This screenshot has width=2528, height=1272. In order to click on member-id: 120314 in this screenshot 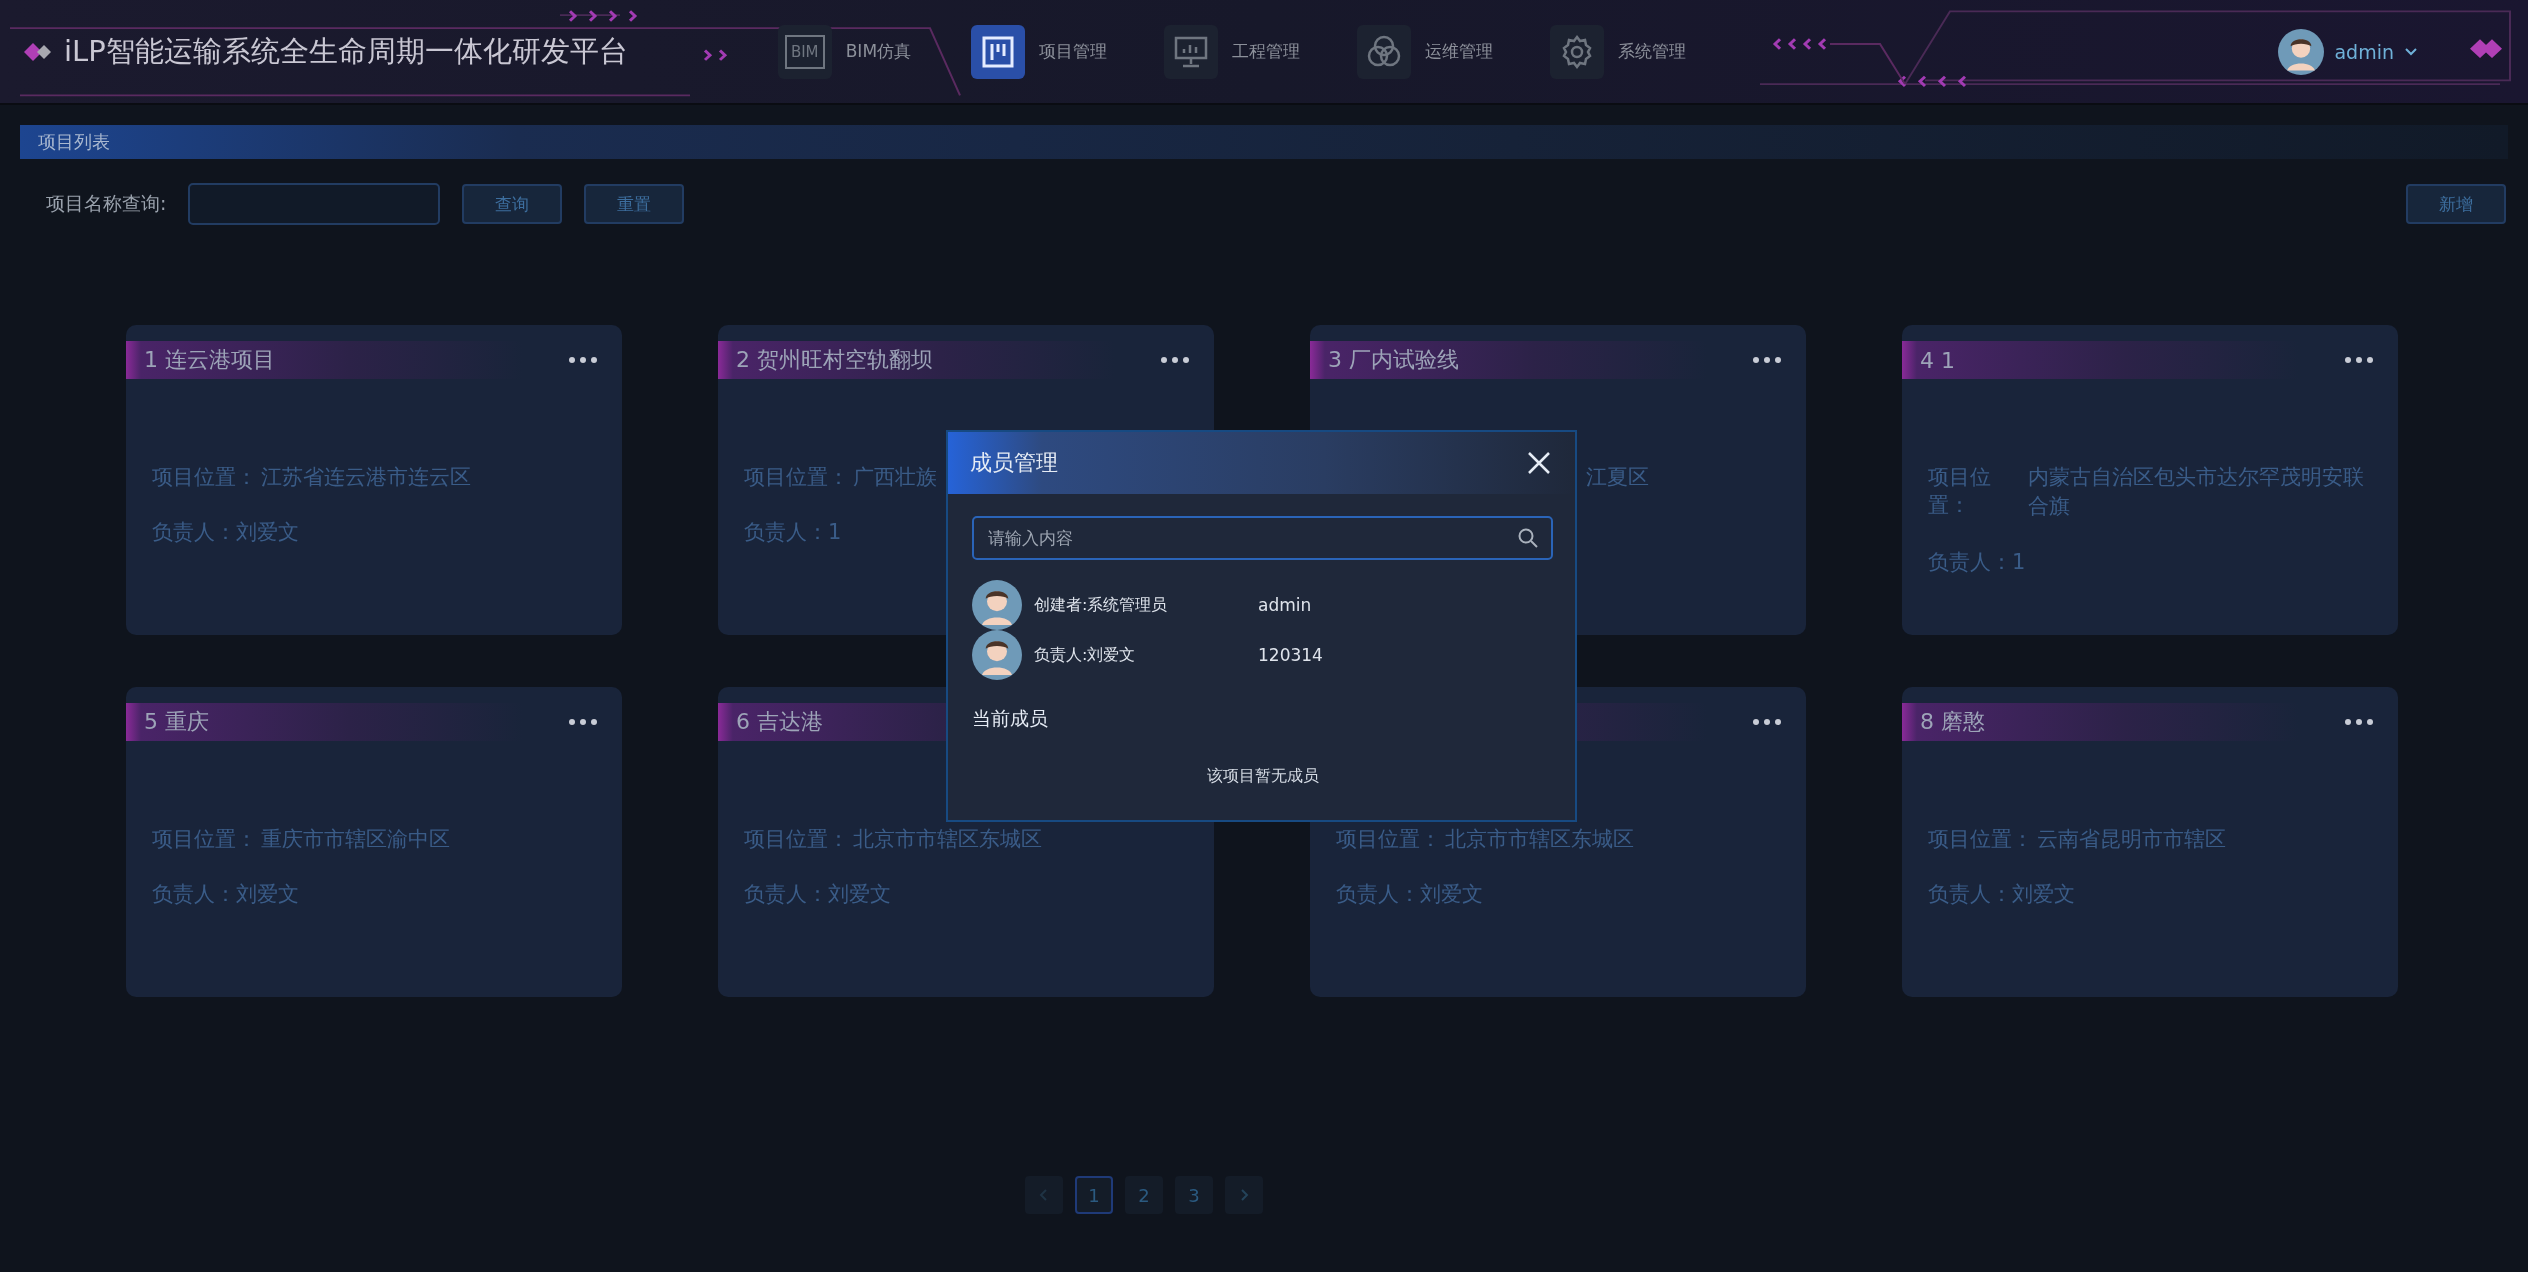, I will do `click(1290, 655)`.